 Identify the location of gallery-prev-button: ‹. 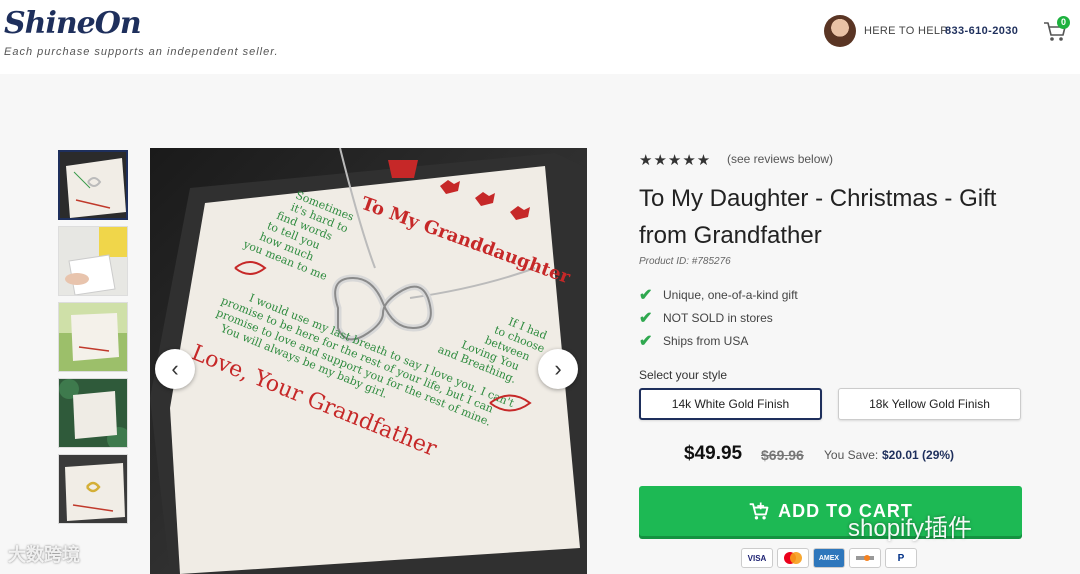
(175, 369).